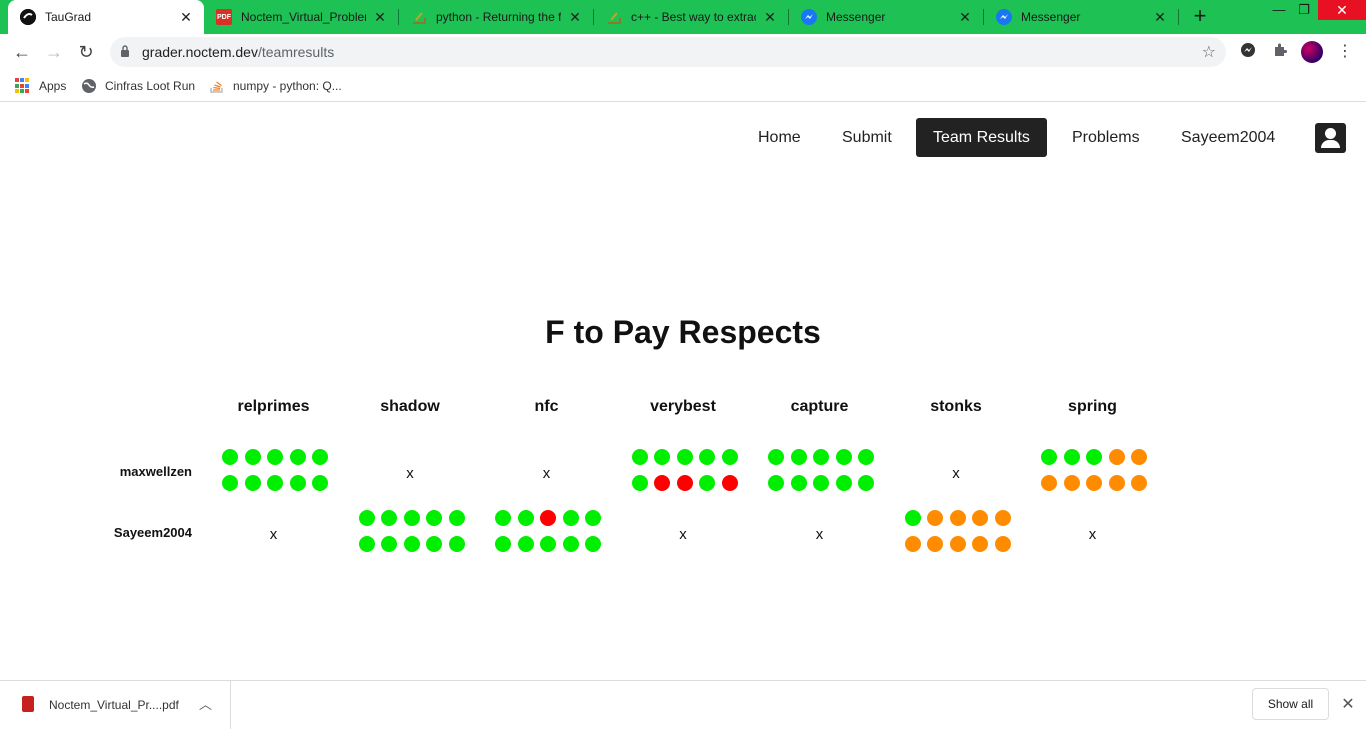 The width and height of the screenshot is (1366, 729). What do you see at coordinates (1342, 10) in the screenshot?
I see `window-close-button: ✕` at bounding box center [1342, 10].